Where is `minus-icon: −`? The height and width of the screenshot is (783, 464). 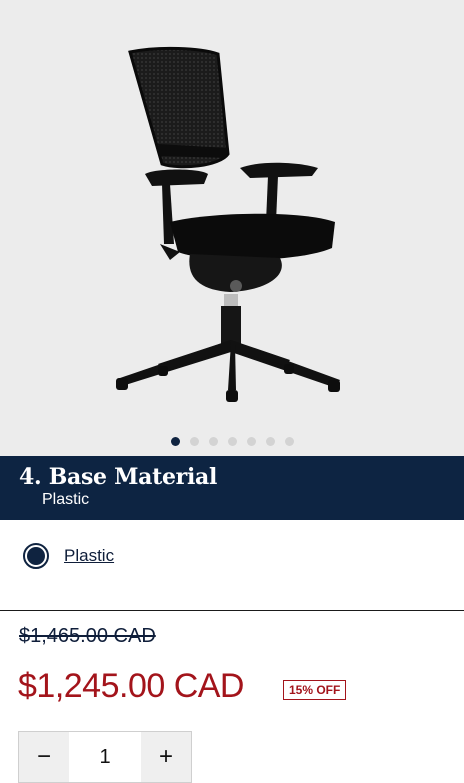 minus-icon: − is located at coordinates (43, 756).